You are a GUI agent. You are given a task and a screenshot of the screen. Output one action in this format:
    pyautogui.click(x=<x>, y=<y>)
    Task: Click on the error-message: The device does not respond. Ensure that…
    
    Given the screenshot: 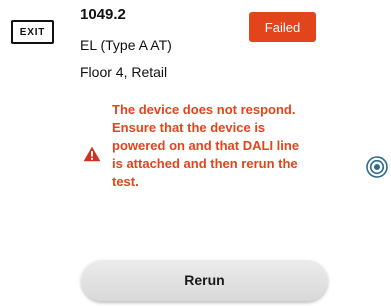 What is the action you would take?
    pyautogui.click(x=206, y=145)
    